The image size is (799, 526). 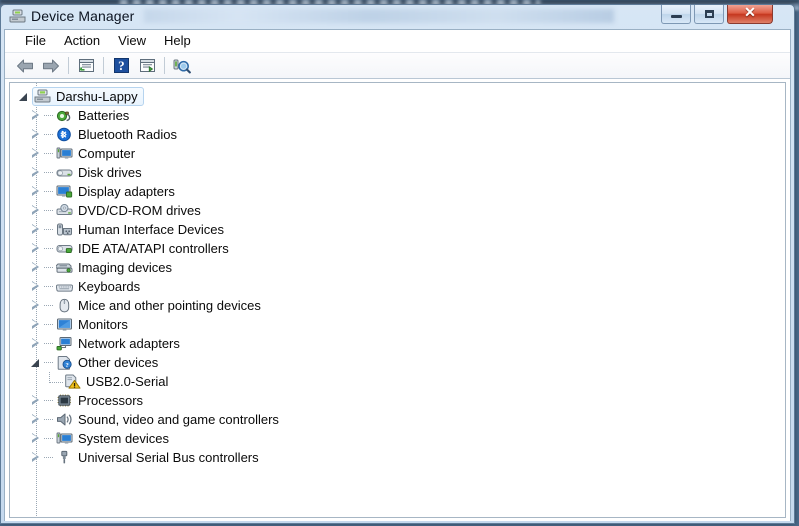 I want to click on expander-human-interface-devices, so click(x=35, y=229).